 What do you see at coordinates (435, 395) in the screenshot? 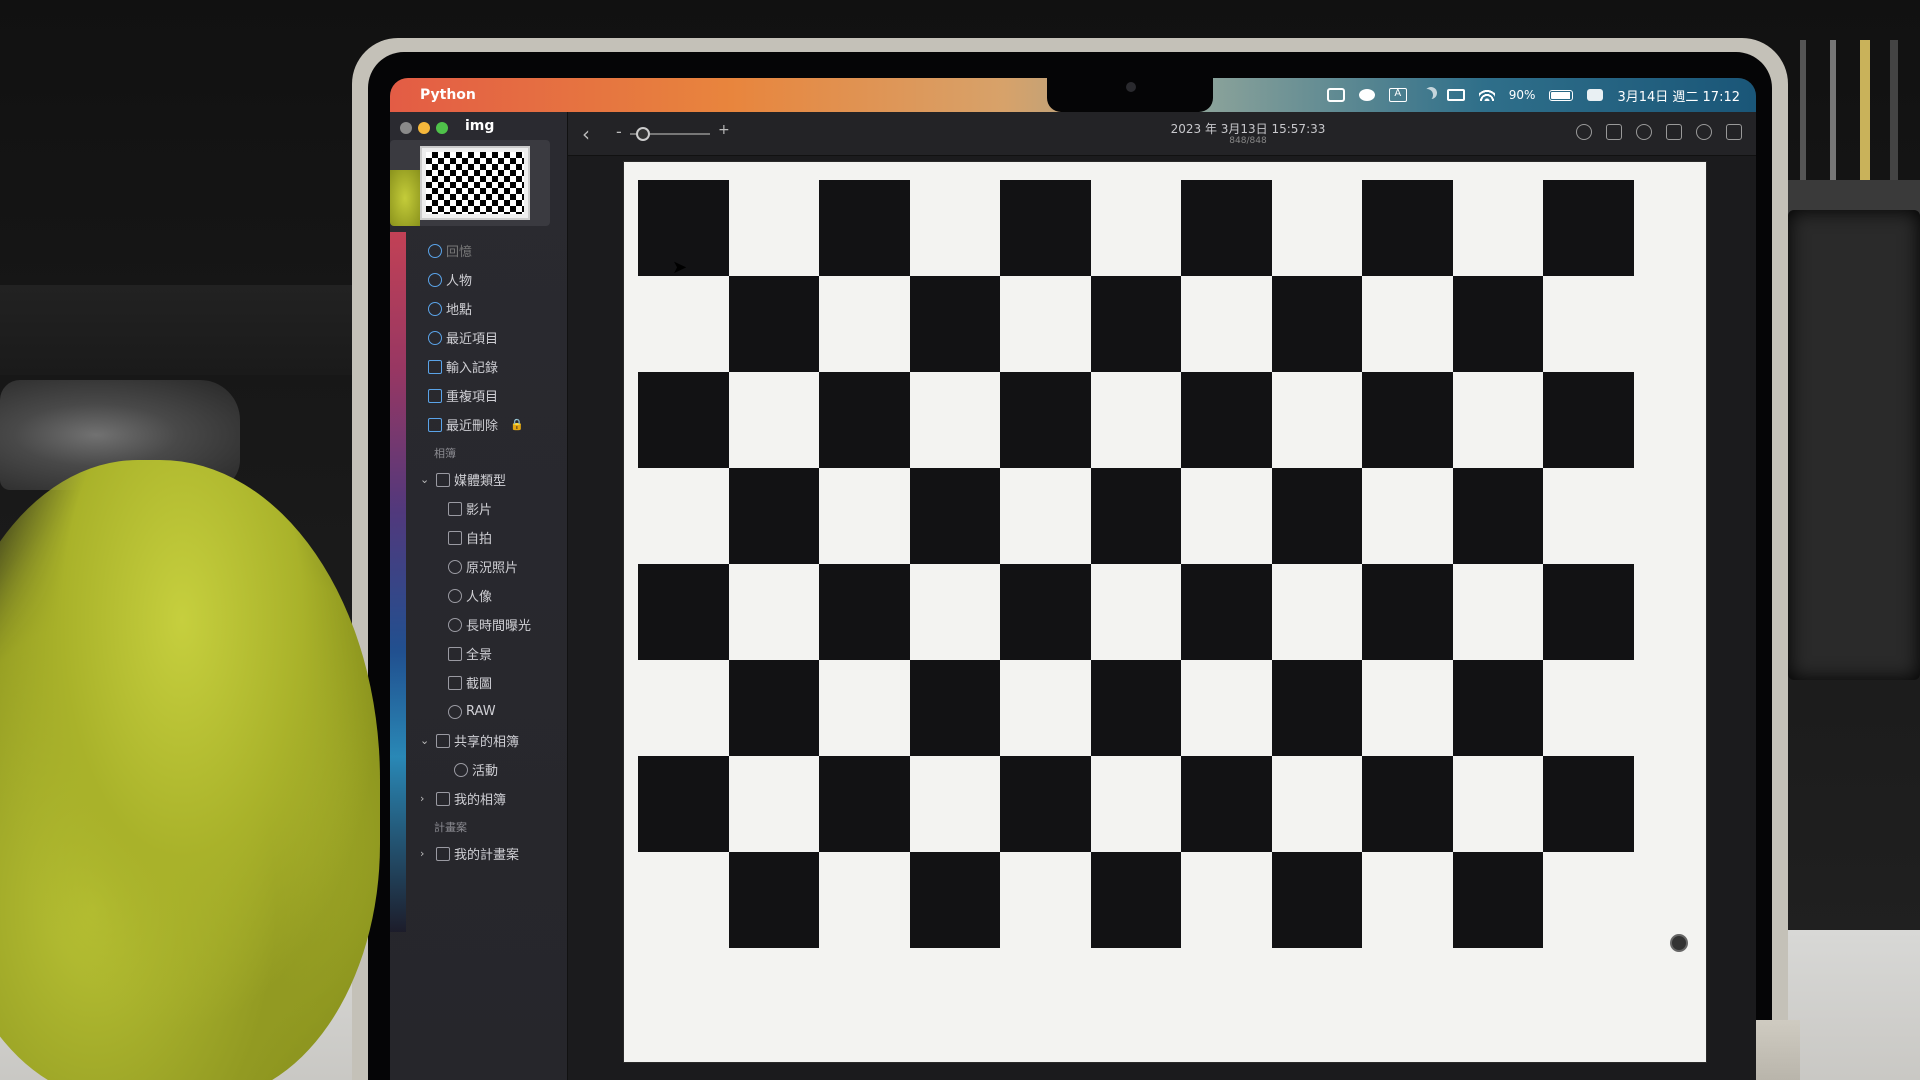
I see `duplicates-icon` at bounding box center [435, 395].